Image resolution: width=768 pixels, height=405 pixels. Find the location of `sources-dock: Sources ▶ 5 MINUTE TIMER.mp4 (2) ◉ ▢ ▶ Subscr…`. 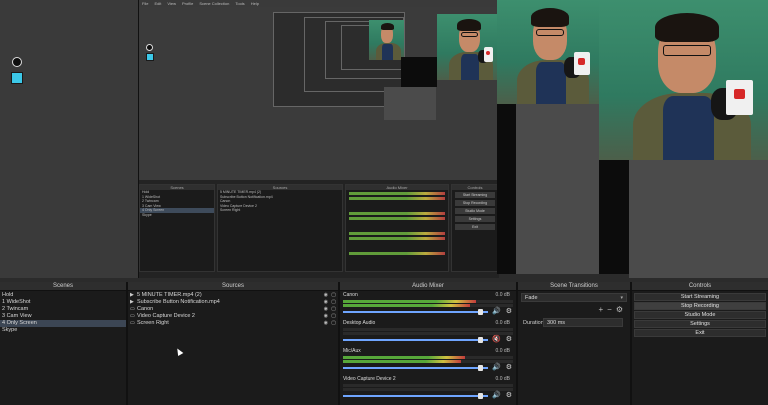

sources-dock: Sources ▶ 5 MINUTE TIMER.mp4 (2) ◉ ▢ ▶ Subscr… is located at coordinates (234, 343).